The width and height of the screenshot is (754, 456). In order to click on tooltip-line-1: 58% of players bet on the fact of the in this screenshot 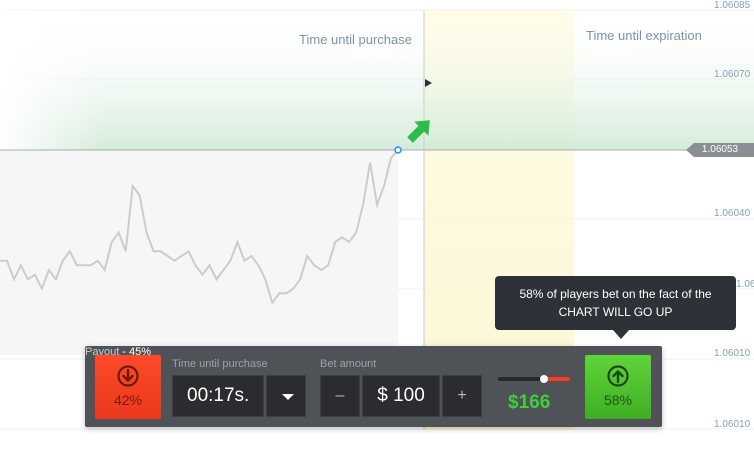, I will do `click(615, 294)`.